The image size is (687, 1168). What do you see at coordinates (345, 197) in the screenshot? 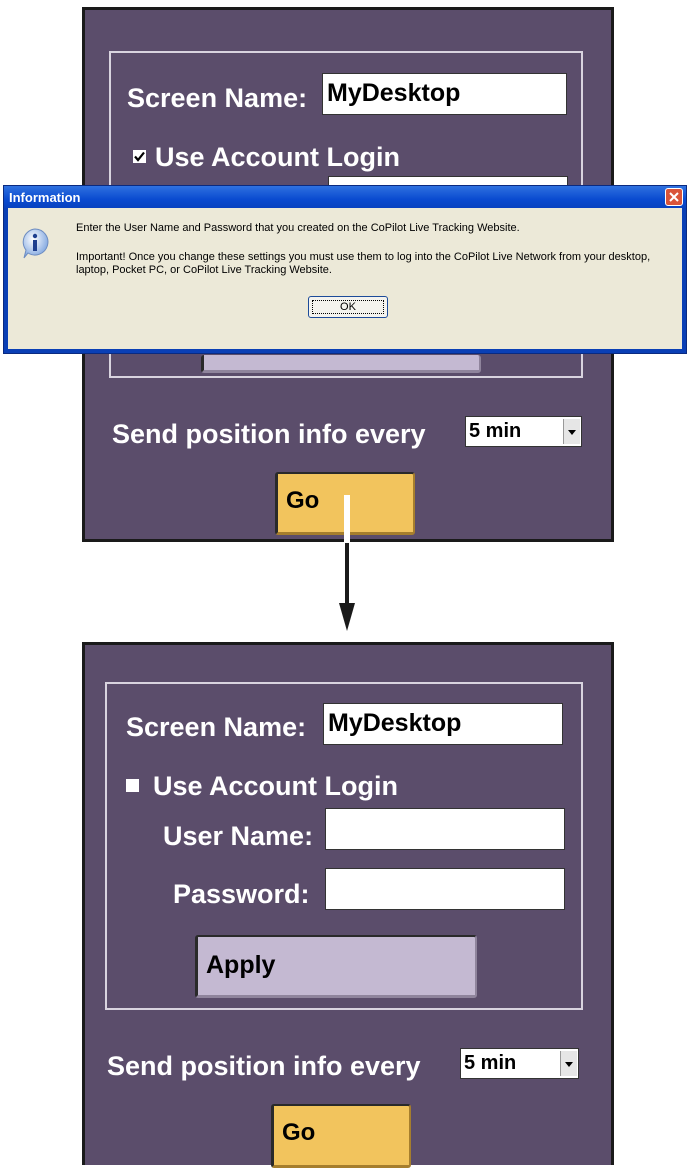
I see `dialog-titlebar: Information` at bounding box center [345, 197].